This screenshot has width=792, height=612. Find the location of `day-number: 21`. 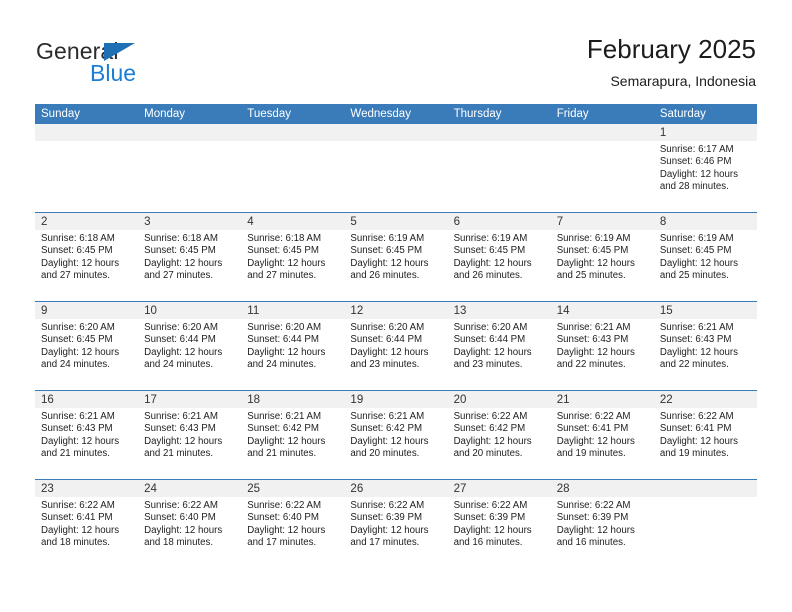

day-number: 21 is located at coordinates (602, 399).